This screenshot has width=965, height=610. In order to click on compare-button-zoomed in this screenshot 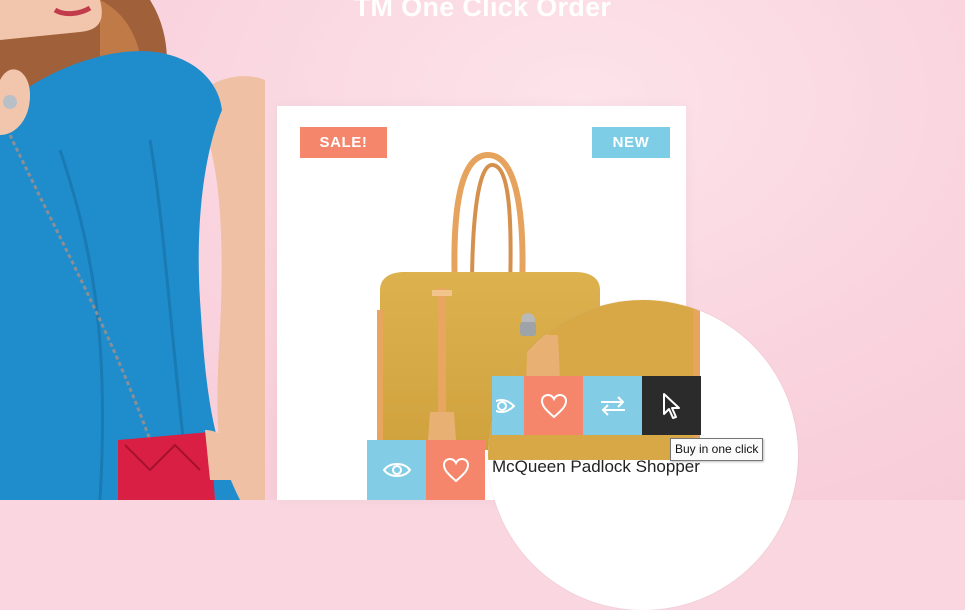, I will do `click(612, 405)`.